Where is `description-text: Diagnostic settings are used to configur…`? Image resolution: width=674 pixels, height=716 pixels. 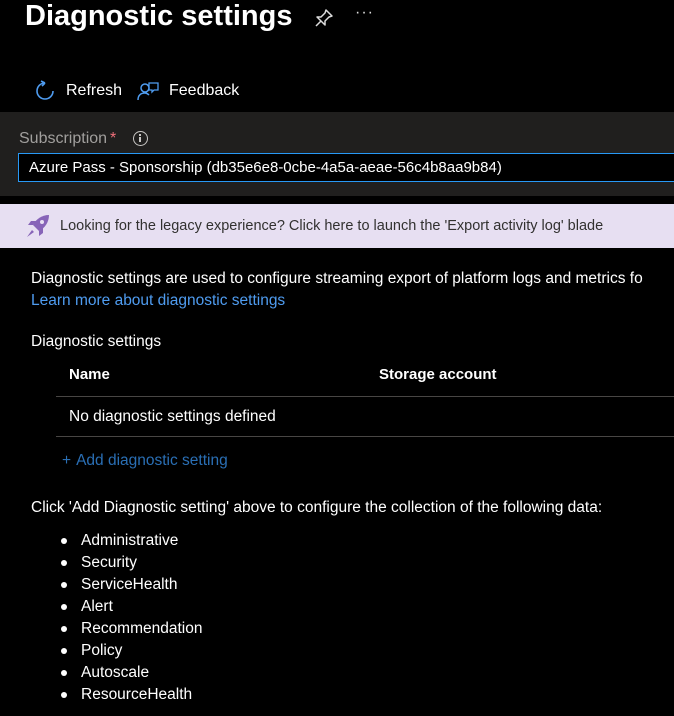
description-text: Diagnostic settings are used to configur… is located at coordinates (337, 278).